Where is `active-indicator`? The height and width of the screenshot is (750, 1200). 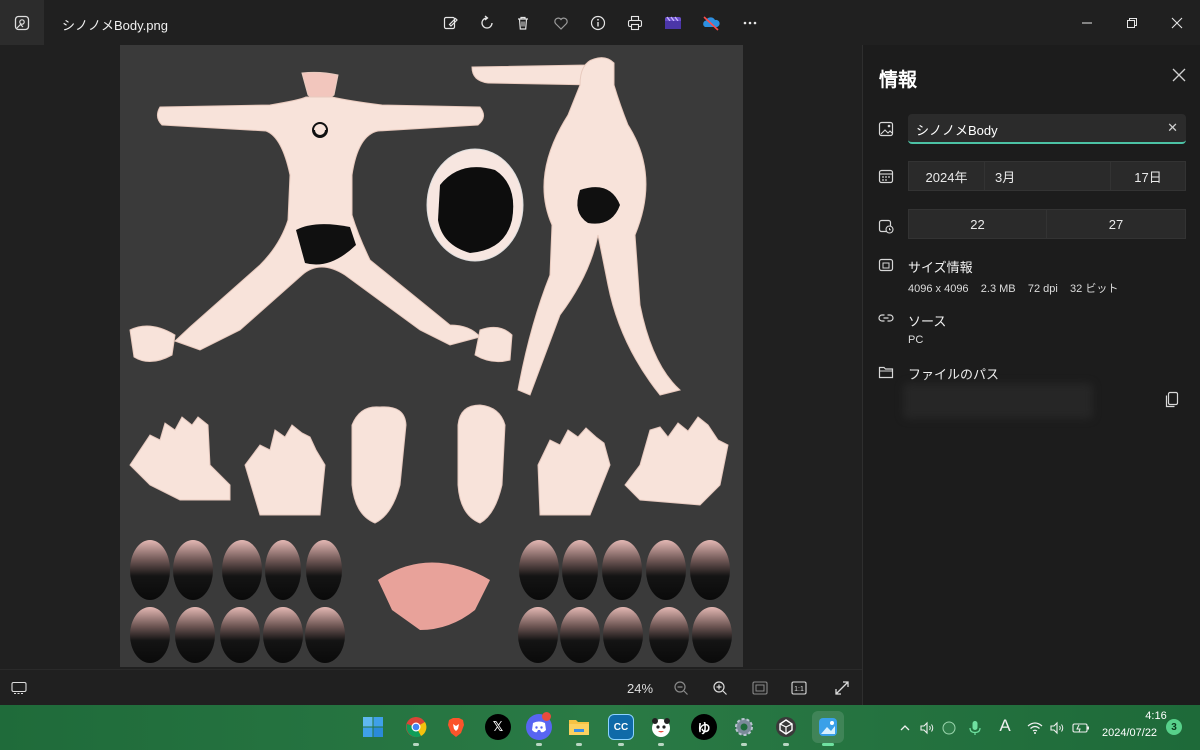 active-indicator is located at coordinates (828, 744).